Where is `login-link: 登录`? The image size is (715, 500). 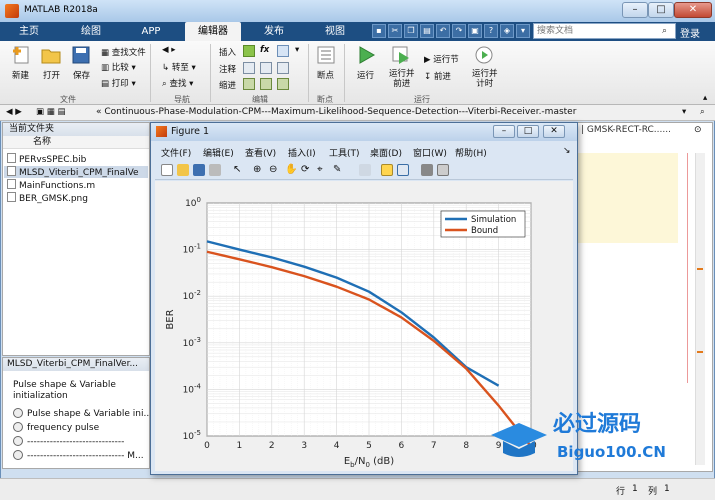 login-link: 登录 is located at coordinates (690, 32).